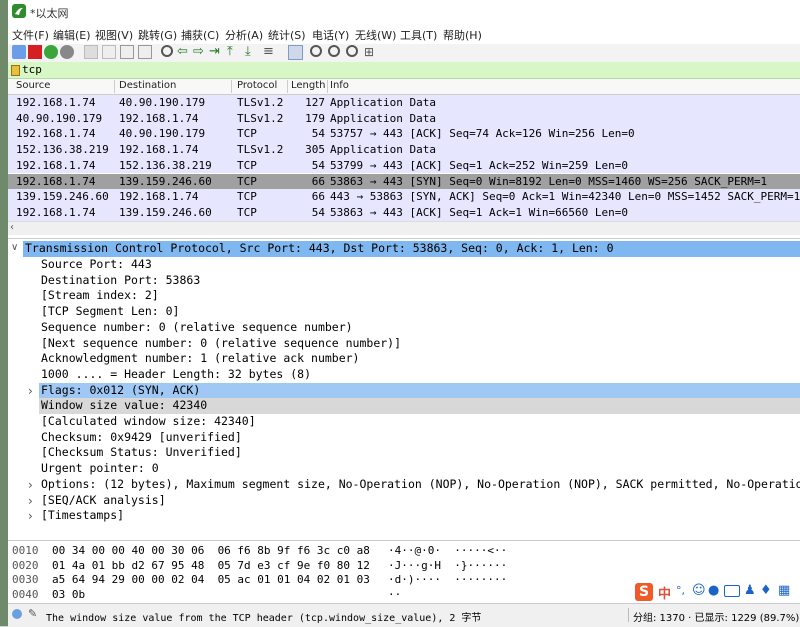 Image resolution: width=800 pixels, height=627 pixels. I want to click on hex-ascii: ·d·)···· ········, so click(447, 579).